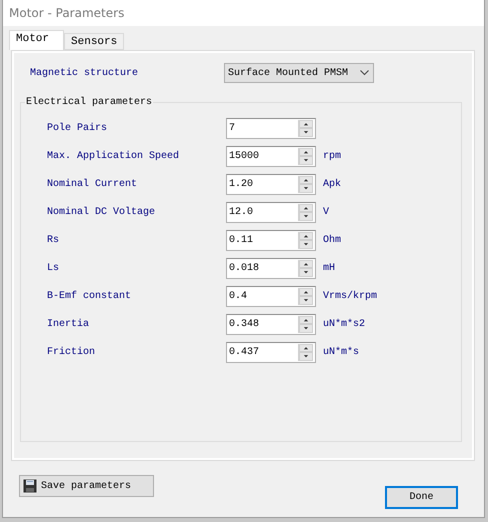 Image resolution: width=488 pixels, height=522 pixels. I want to click on chevron-down-icon, so click(364, 73).